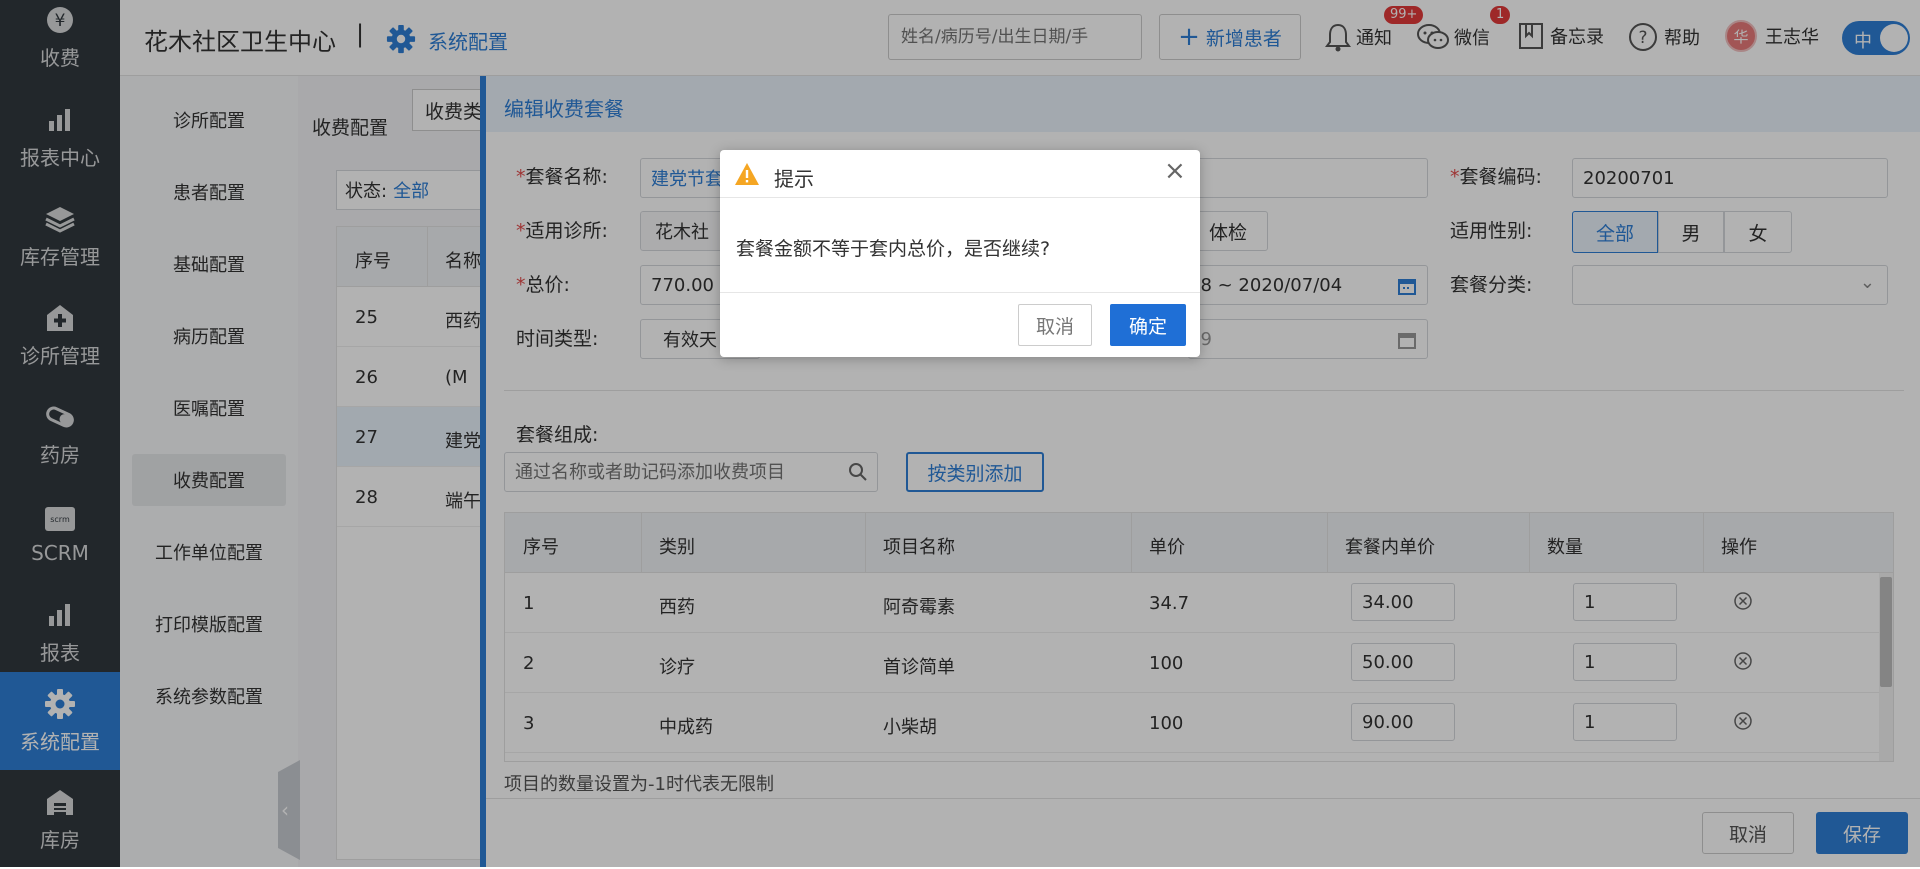 The image size is (1920, 869). I want to click on dialog-cancel-button: 取消, so click(1055, 325).